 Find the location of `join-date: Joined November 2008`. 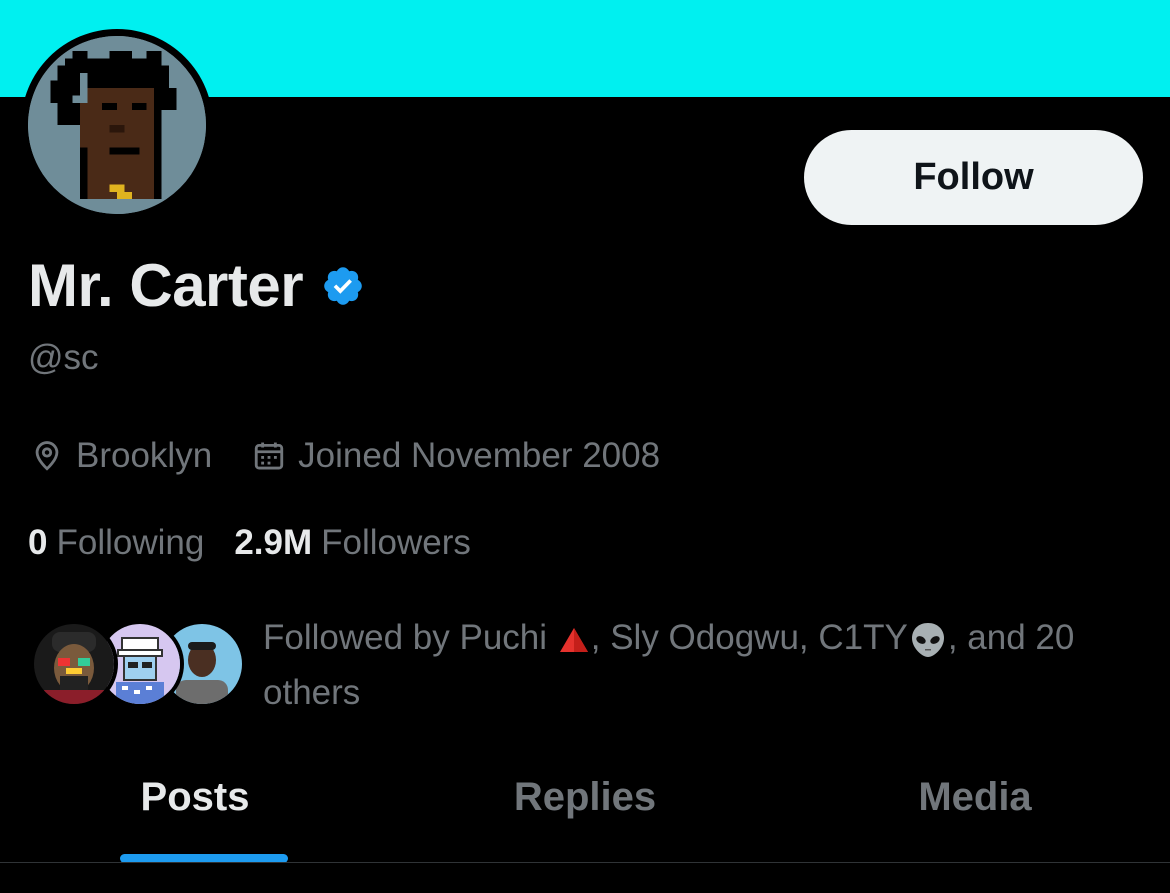

join-date: Joined November 2008 is located at coordinates (456, 456).